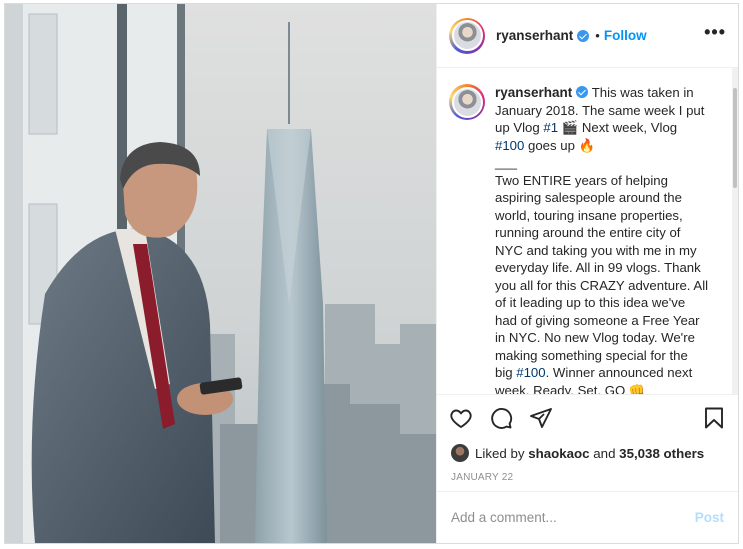 This screenshot has width=743, height=549. Describe the element at coordinates (735, 138) in the screenshot. I see `scrollbar-thumb` at that location.